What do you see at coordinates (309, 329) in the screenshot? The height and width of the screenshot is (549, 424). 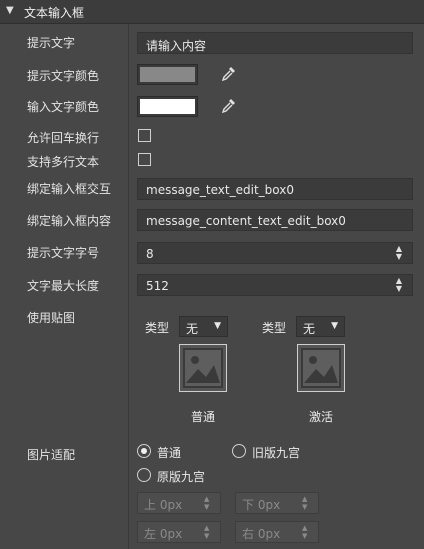 I see `active-type-value: 无` at bounding box center [309, 329].